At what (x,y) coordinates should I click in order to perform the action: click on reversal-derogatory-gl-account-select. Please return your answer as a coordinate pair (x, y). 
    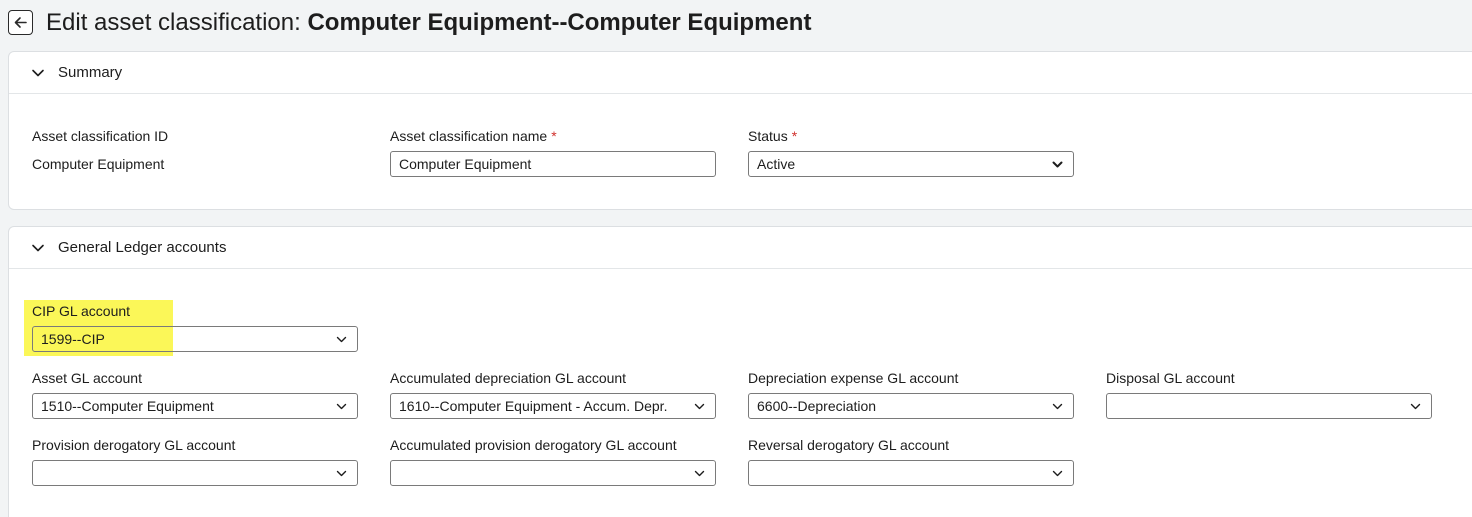
    Looking at the image, I should click on (911, 473).